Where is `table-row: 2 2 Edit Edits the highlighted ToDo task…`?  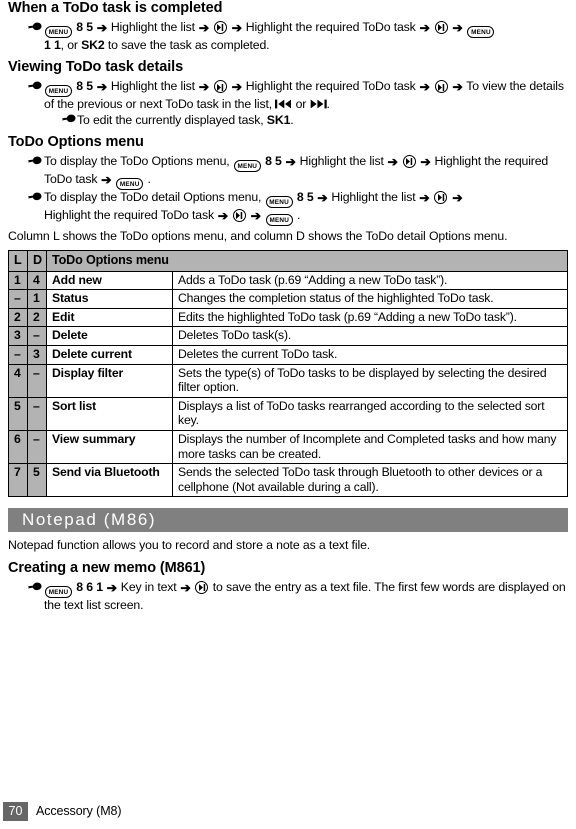
table-row: 2 2 Edit Edits the highlighted ToDo task… is located at coordinates (288, 317).